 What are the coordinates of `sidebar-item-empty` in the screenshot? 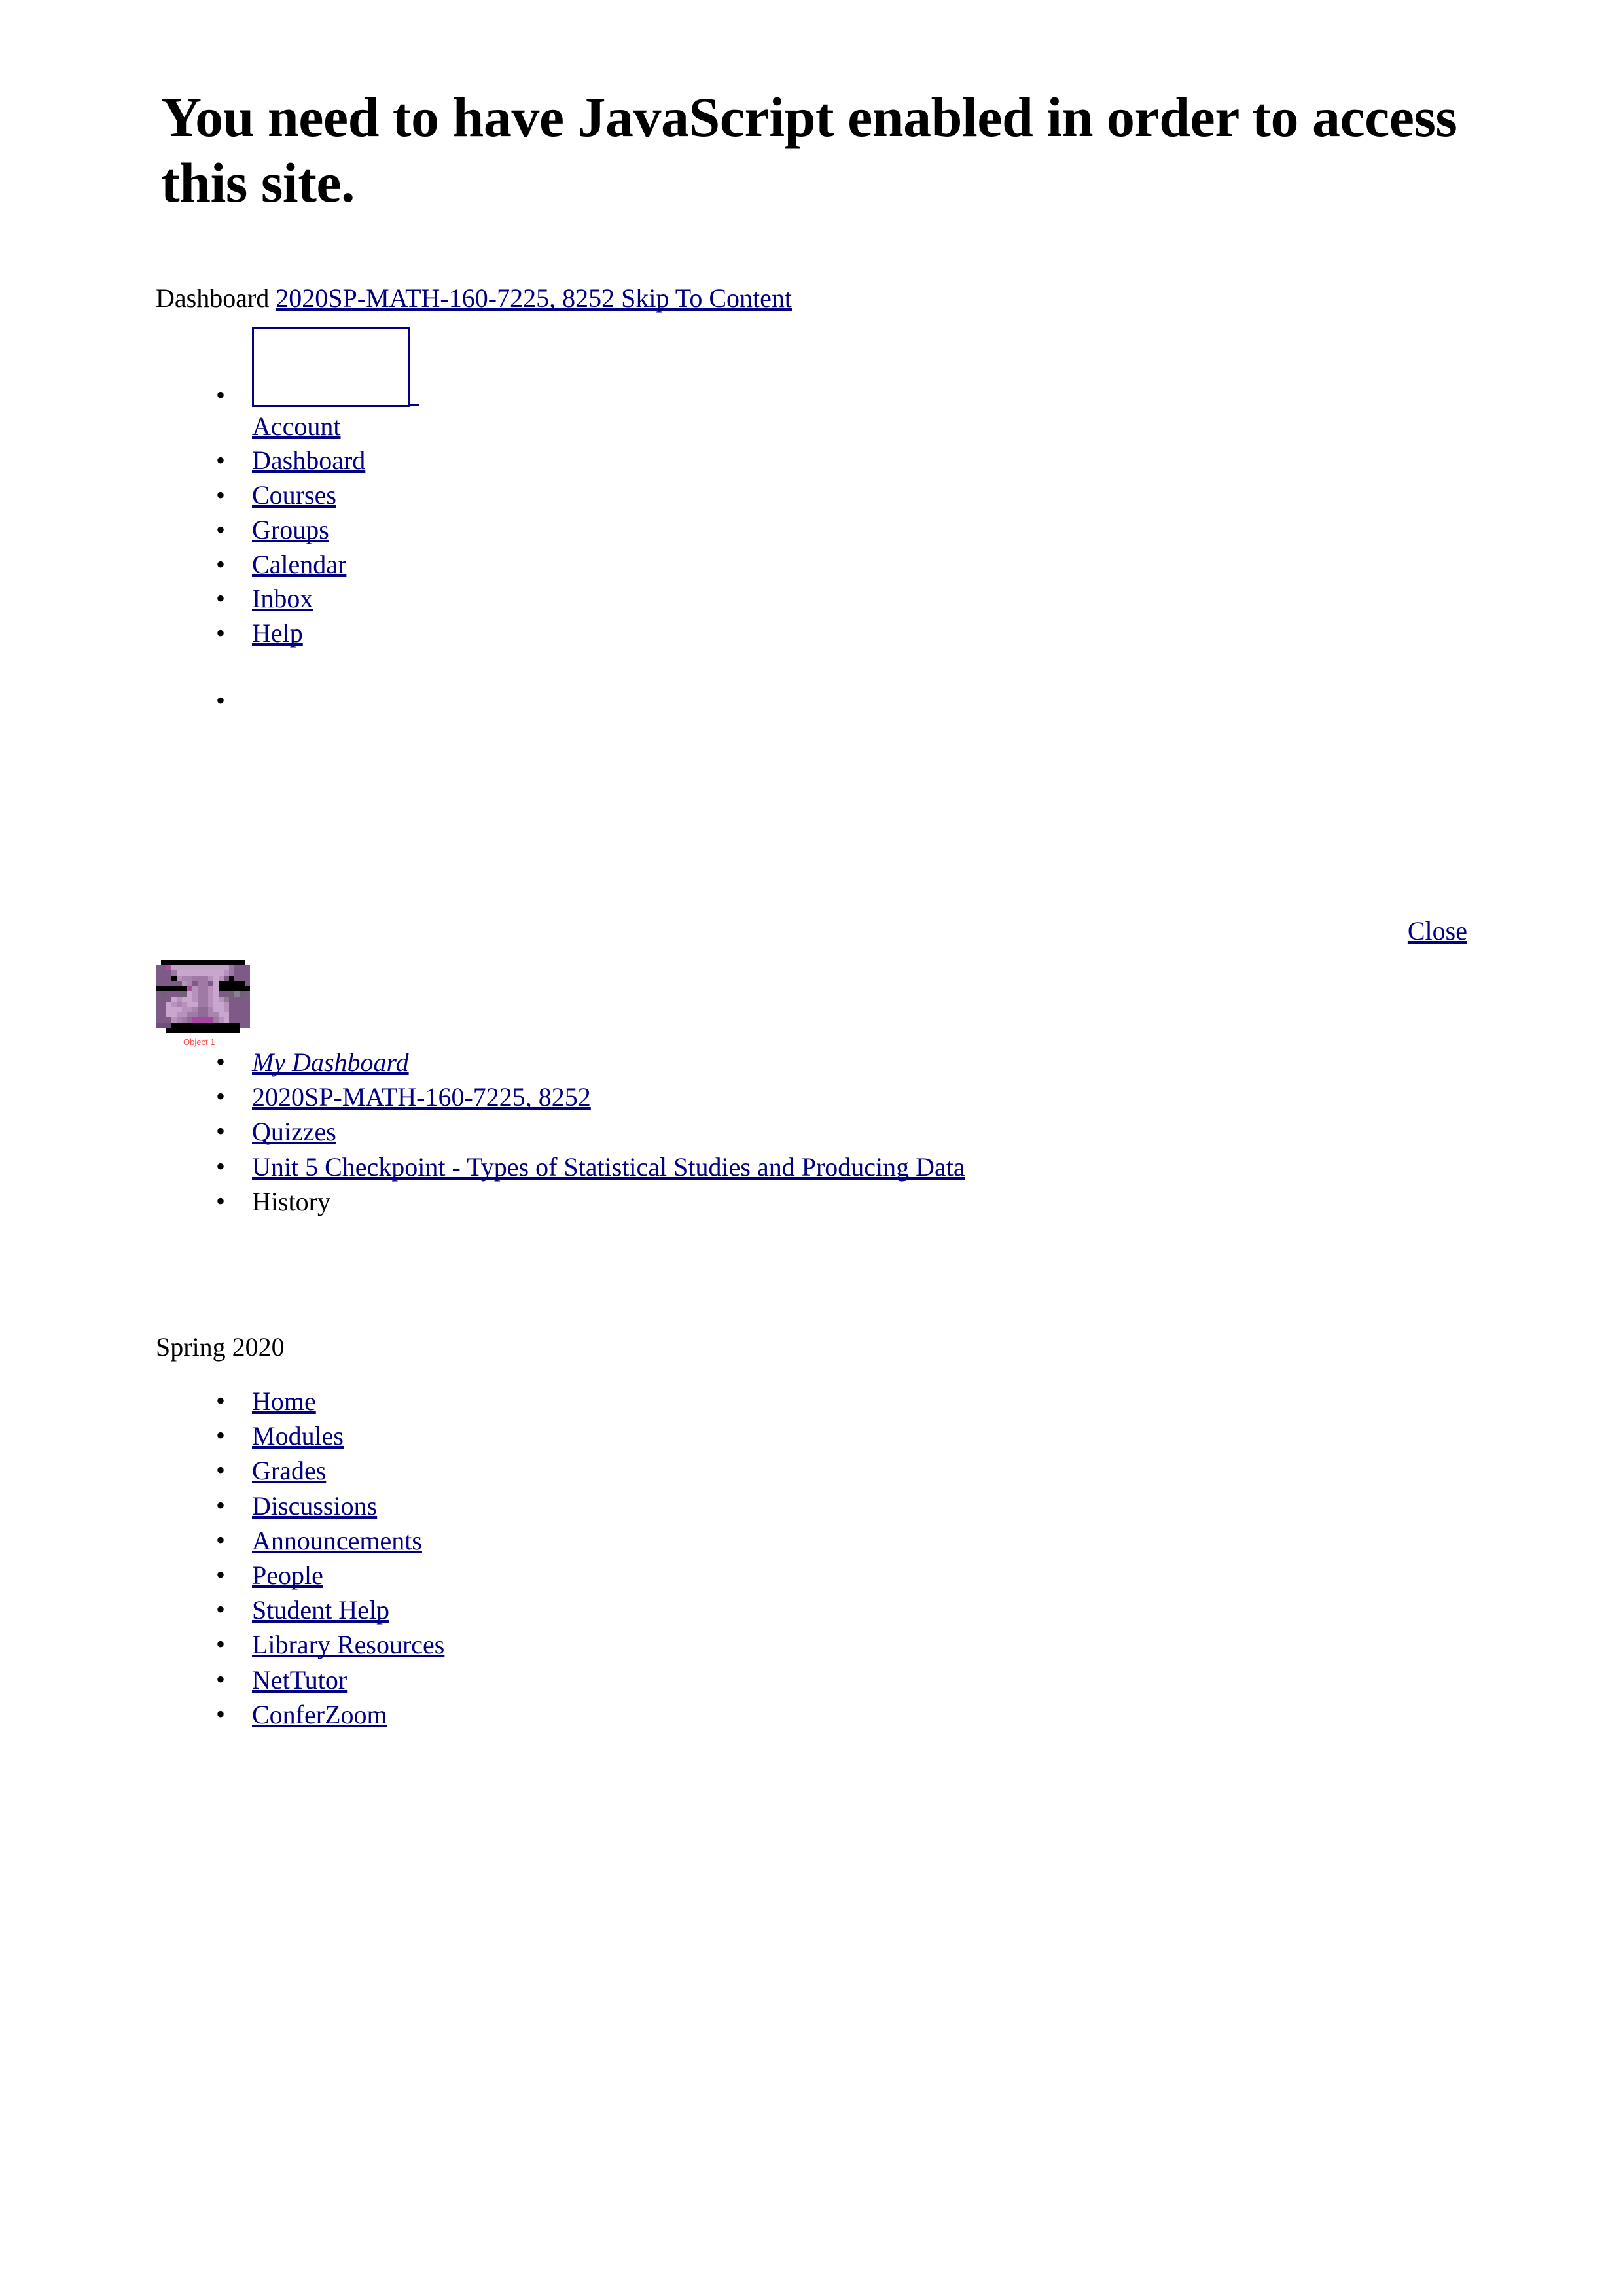 It's located at (811, 701).